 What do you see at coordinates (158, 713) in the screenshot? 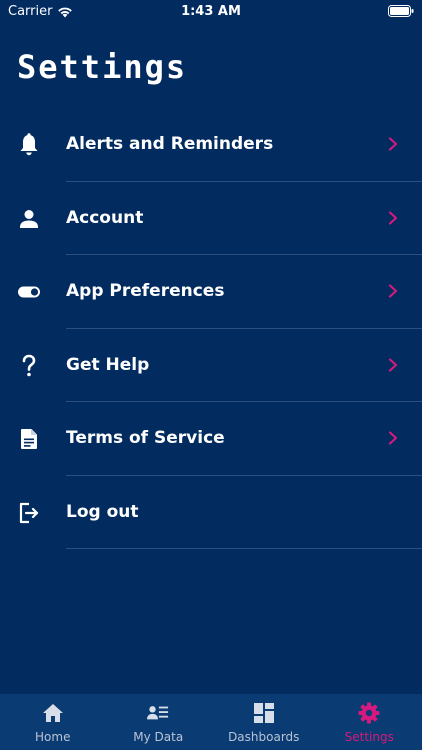
I see `my-data-icon` at bounding box center [158, 713].